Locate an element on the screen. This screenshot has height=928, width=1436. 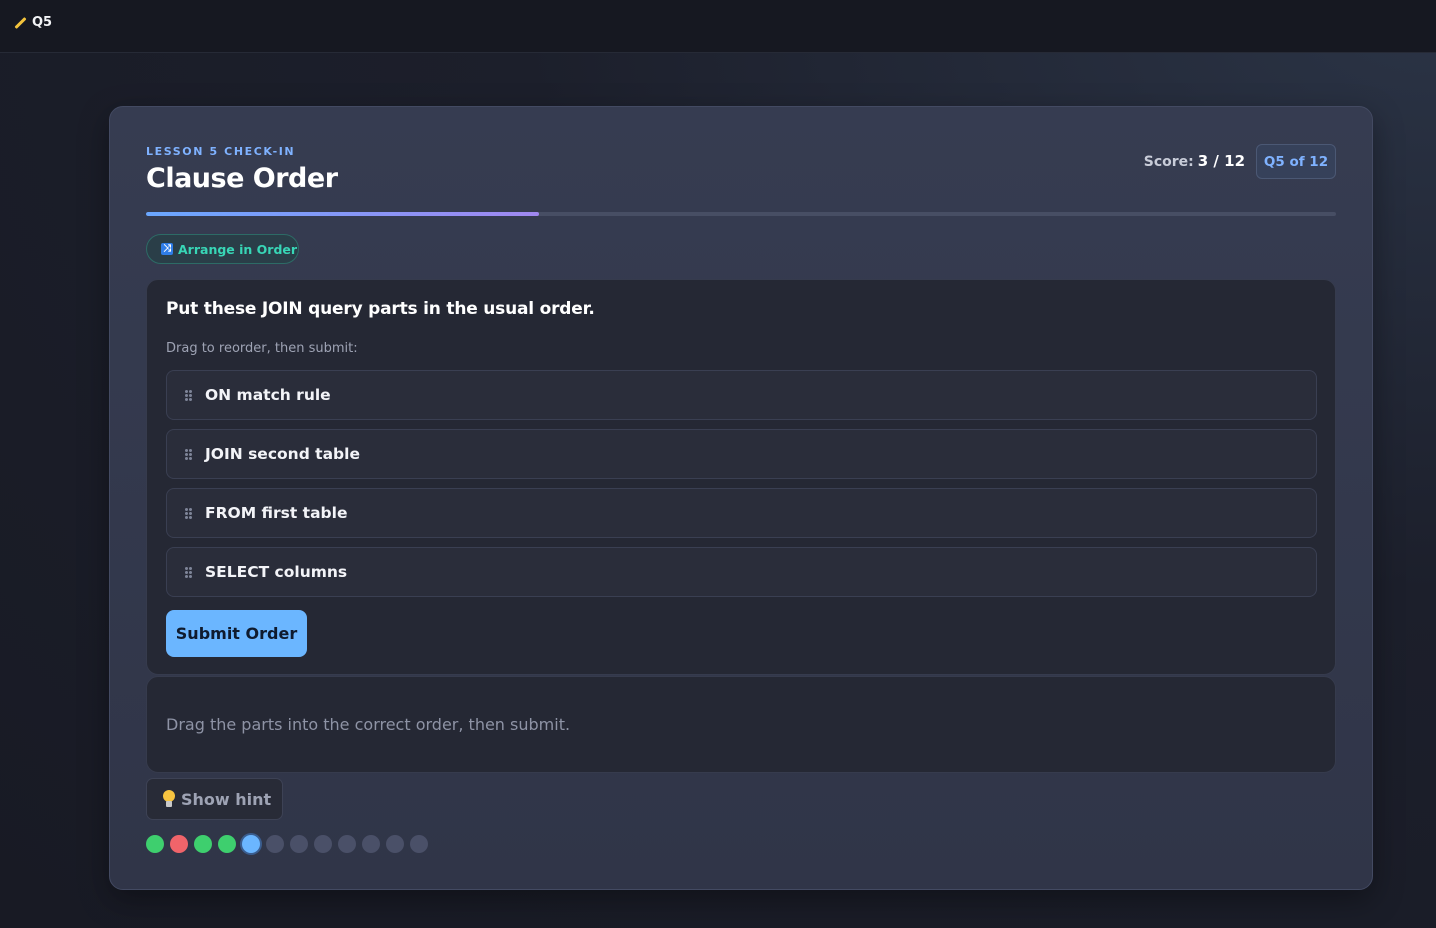
question-progress-dots is located at coordinates (287, 844).